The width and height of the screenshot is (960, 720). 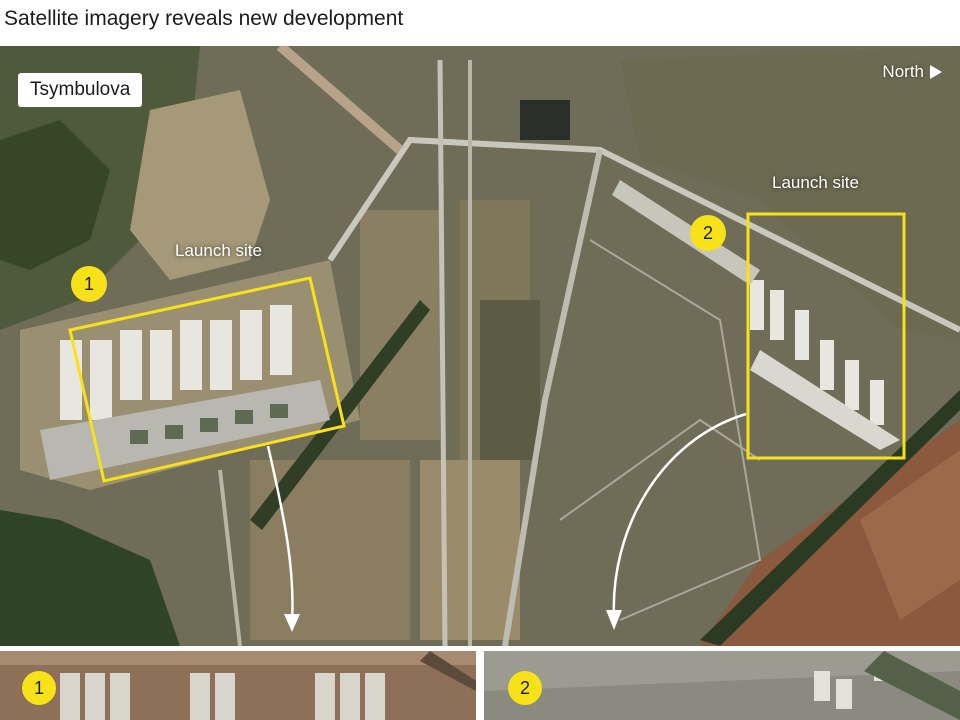 What do you see at coordinates (80, 90) in the screenshot?
I see `place-label: Tsymbulova` at bounding box center [80, 90].